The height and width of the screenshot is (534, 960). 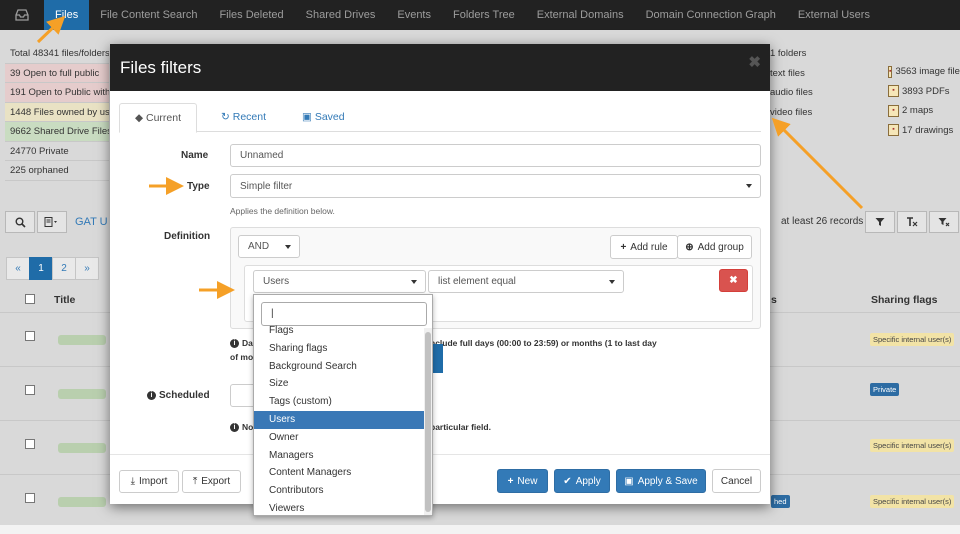 What do you see at coordinates (30, 299) in the screenshot?
I see `select-all-checkbox` at bounding box center [30, 299].